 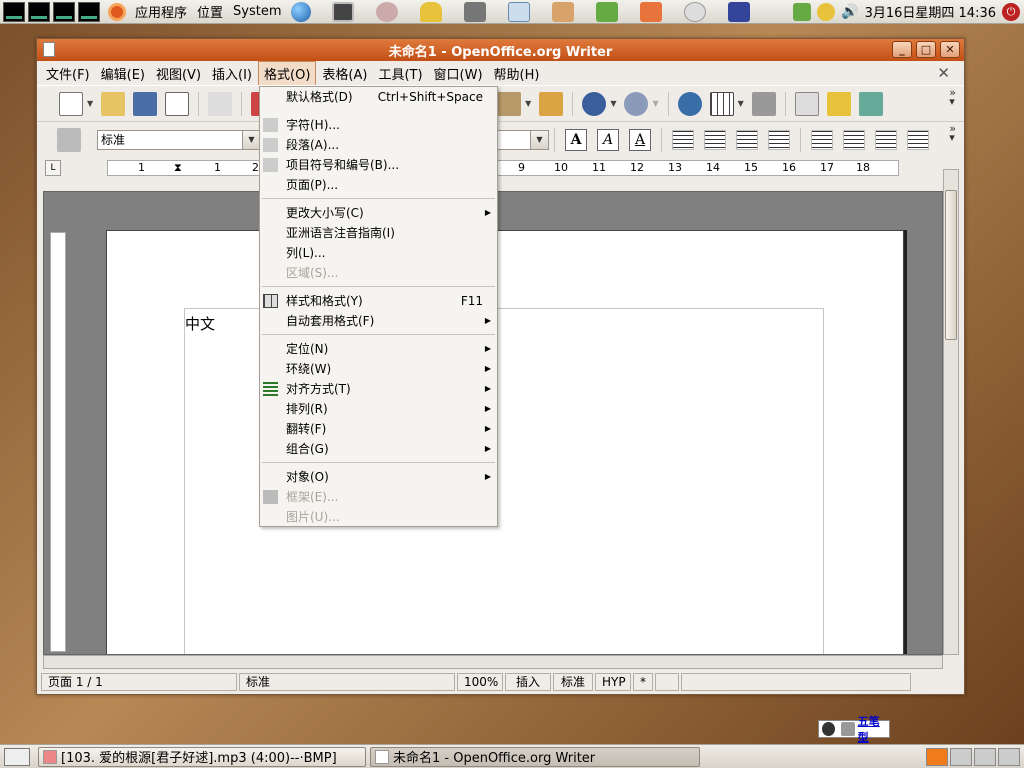 I want to click on menu-view: 视图(V), so click(x=178, y=73).